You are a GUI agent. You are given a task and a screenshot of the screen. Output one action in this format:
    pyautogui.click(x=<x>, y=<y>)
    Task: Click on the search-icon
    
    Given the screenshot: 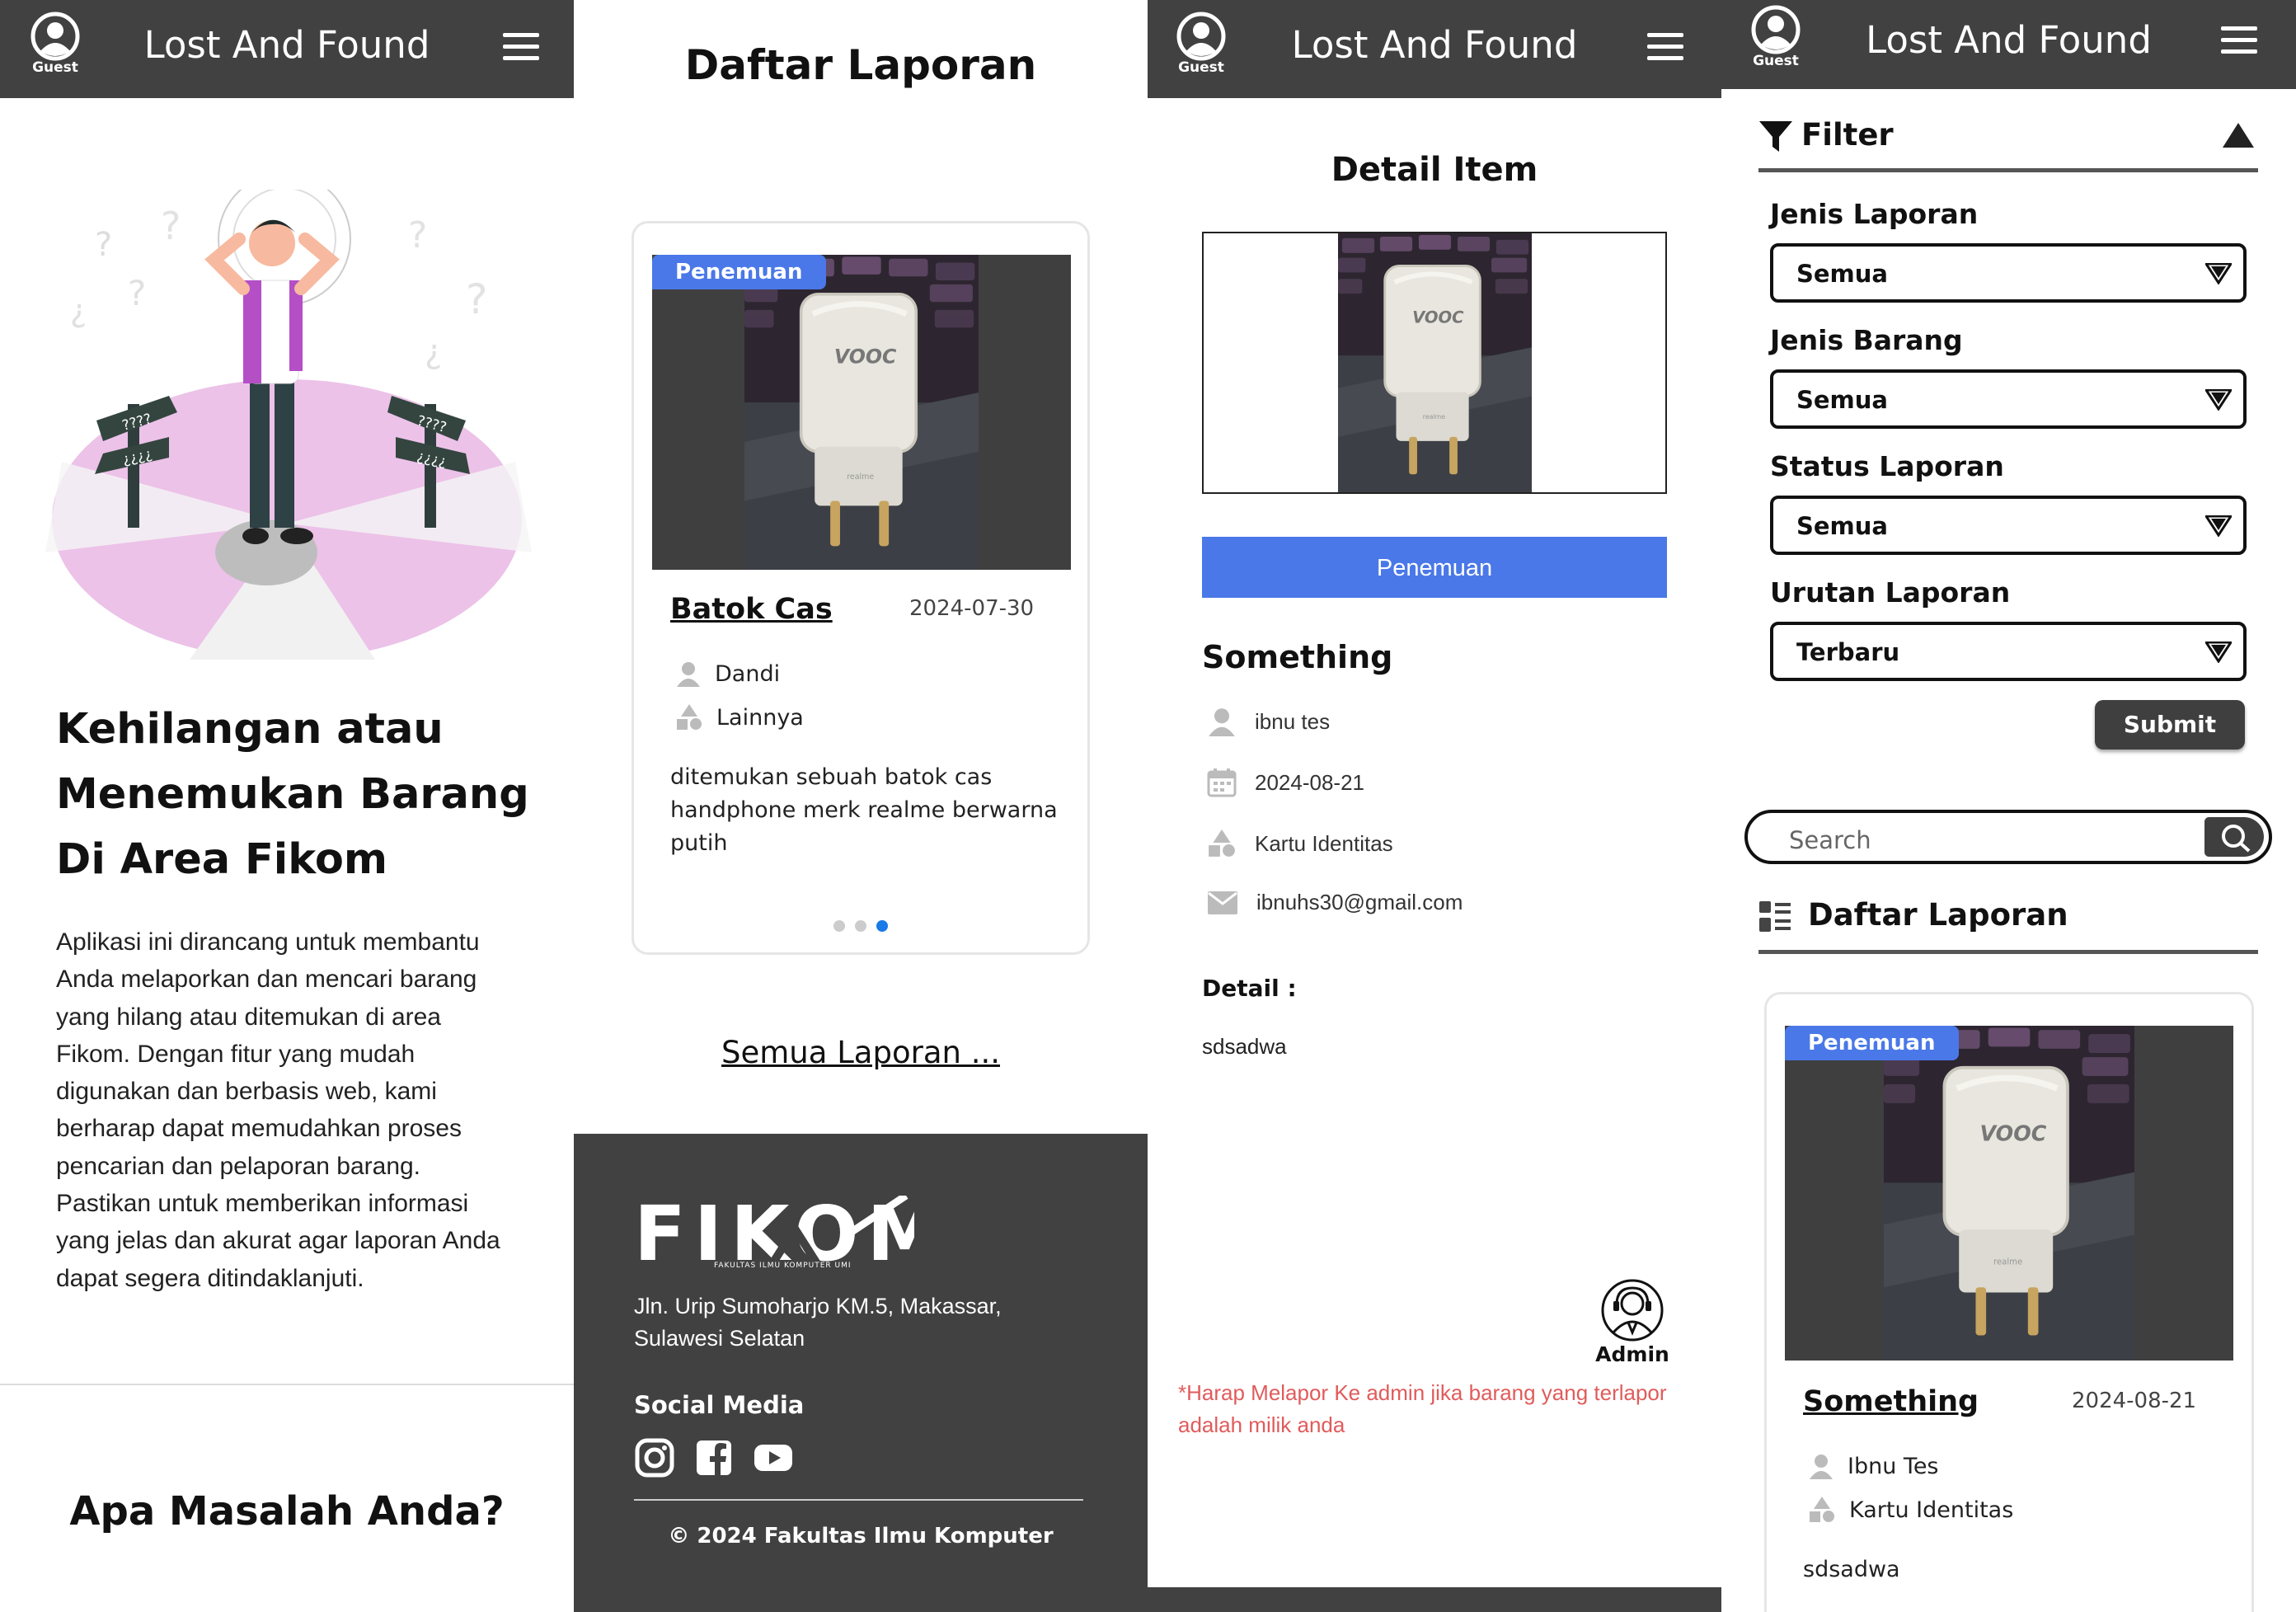 What is the action you would take?
    pyautogui.click(x=2236, y=839)
    